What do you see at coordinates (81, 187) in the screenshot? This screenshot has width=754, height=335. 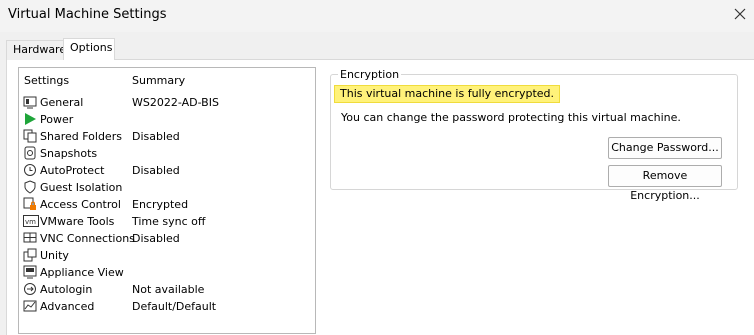 I see `list-item-name: Guest Isolation` at bounding box center [81, 187].